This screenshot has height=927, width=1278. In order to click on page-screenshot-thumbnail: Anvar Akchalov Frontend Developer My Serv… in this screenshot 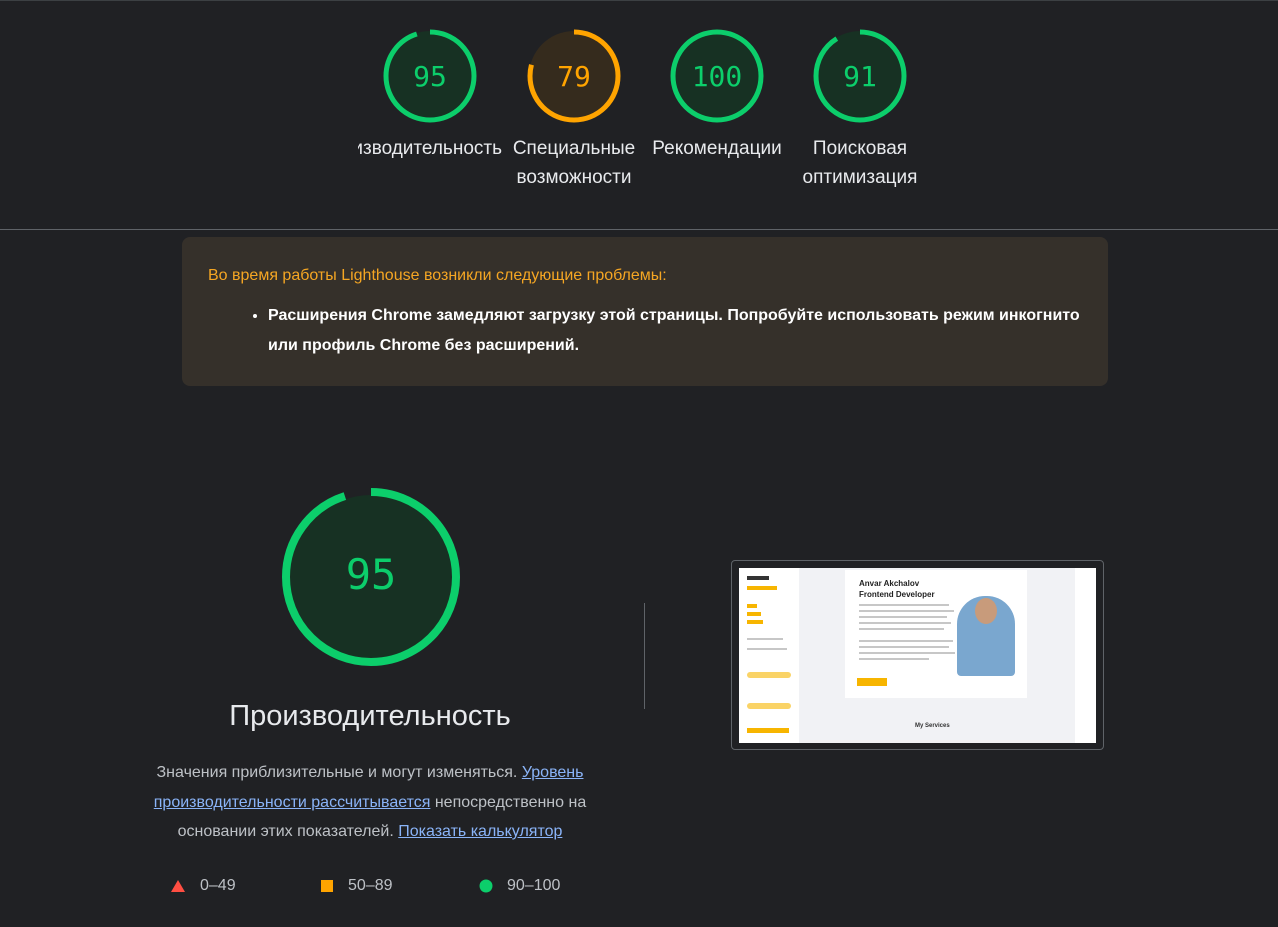, I will do `click(917, 655)`.